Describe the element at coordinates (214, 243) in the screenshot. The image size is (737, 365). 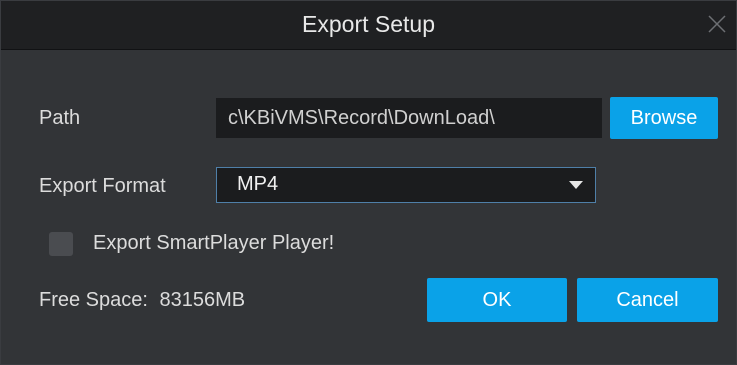
I see `export-smartplayer-label: Export SmartPlayer Player!` at that location.